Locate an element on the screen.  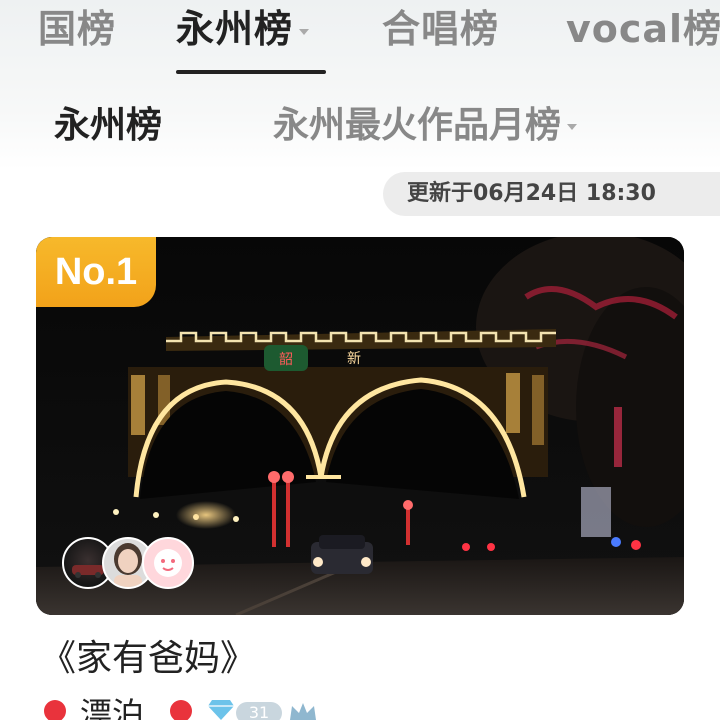
subtab-monthly-hot: 永州最火作品月榜 is located at coordinates (425, 126).